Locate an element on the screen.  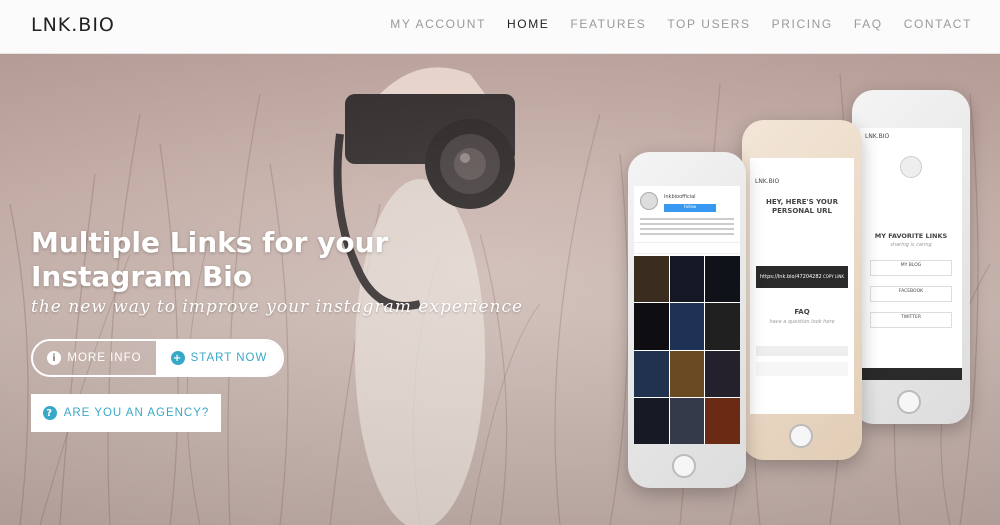
nav-pricing: PRICING is located at coordinates (802, 24).